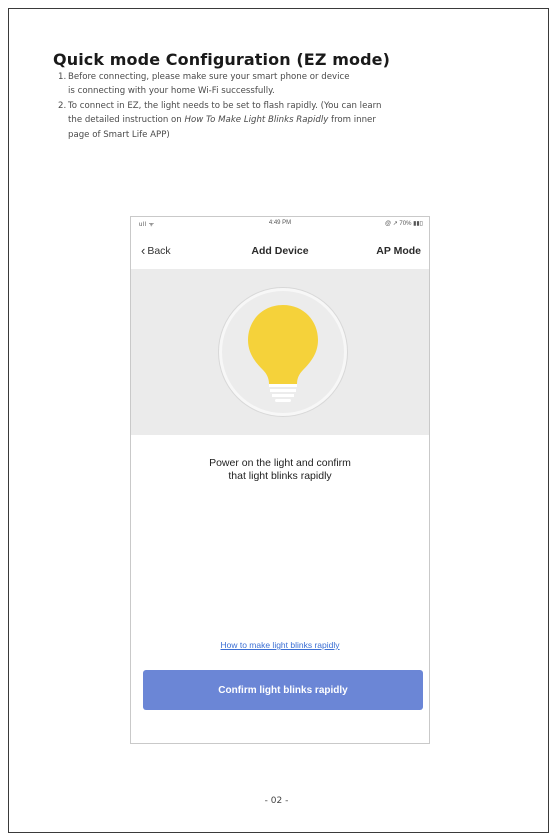 The width and height of the screenshot is (553, 837). What do you see at coordinates (280, 224) in the screenshot?
I see `status-bar: ull ᯤ 4:49 PM @ ↗ 70% ▮▮▯` at bounding box center [280, 224].